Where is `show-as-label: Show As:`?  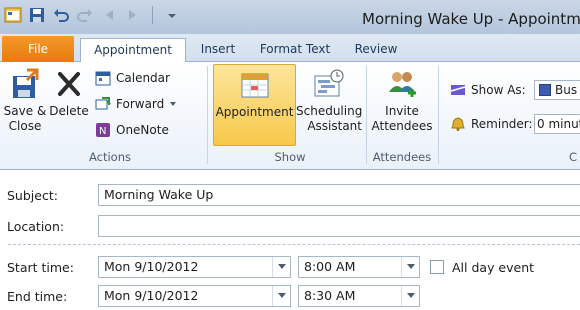 show-as-label: Show As: is located at coordinates (488, 90).